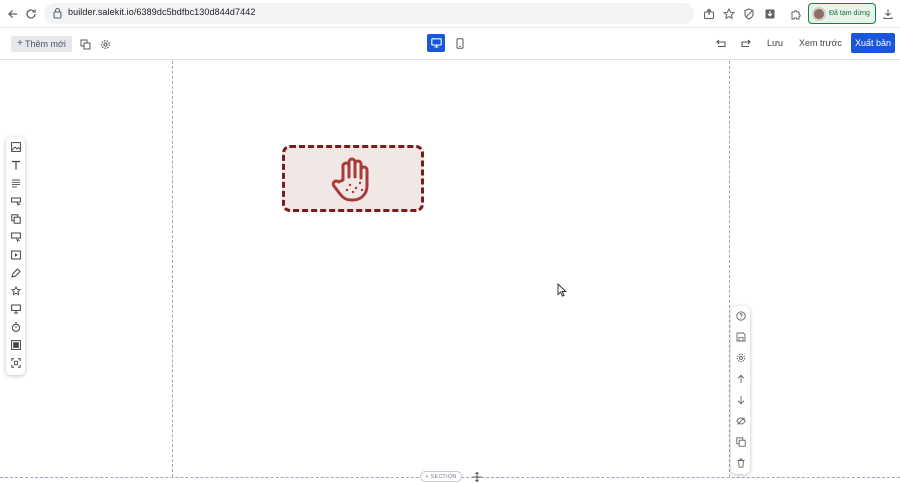  Describe the element at coordinates (708, 13) in the screenshot. I see `share-icon` at that location.